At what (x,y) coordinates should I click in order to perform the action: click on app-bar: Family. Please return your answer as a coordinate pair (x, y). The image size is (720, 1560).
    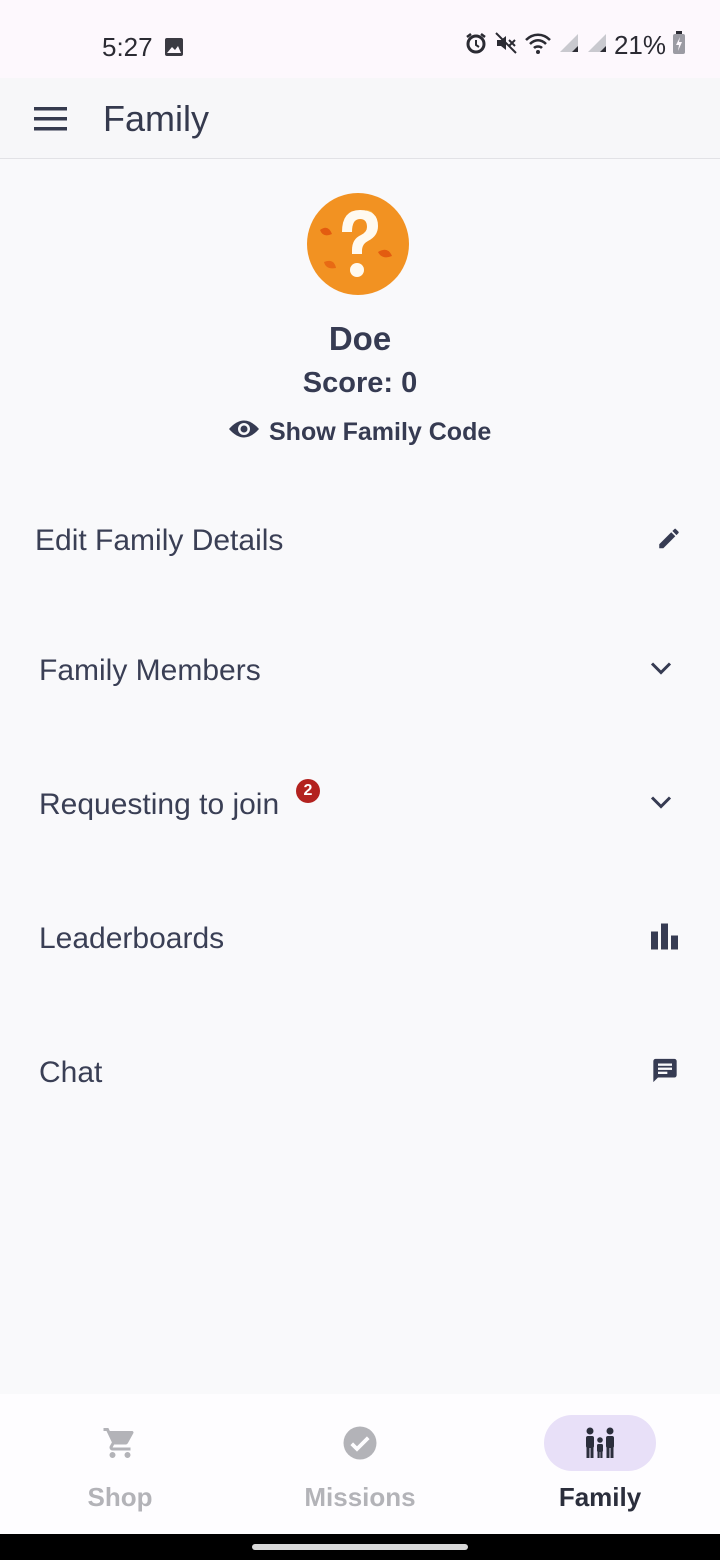
    Looking at the image, I should click on (360, 118).